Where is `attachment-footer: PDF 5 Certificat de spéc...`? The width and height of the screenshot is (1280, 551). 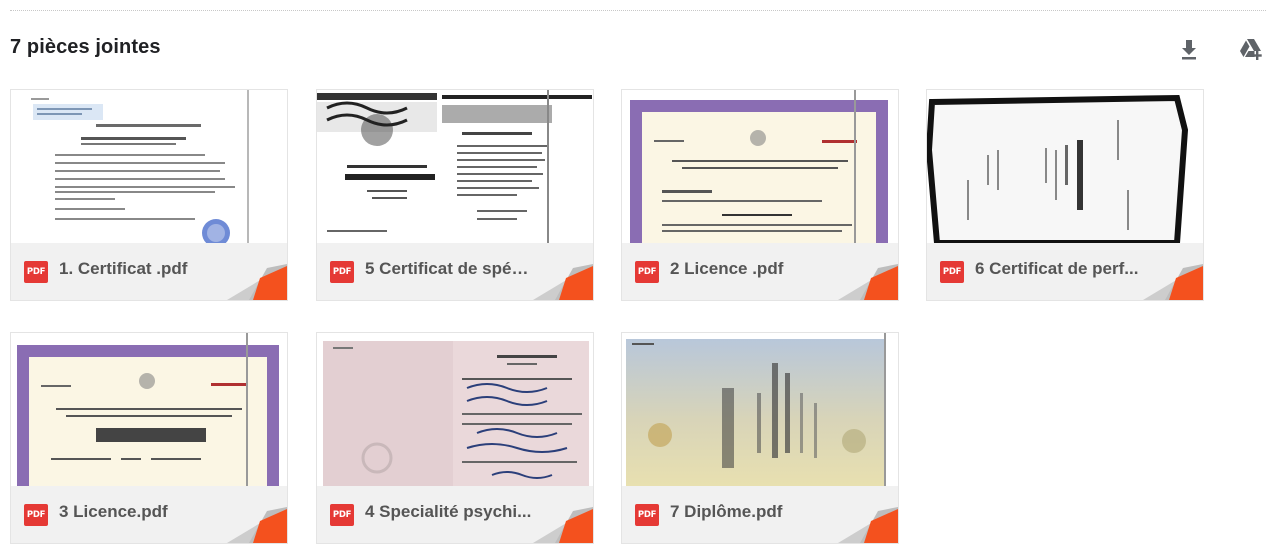 attachment-footer: PDF 5 Certificat de spéc... is located at coordinates (455, 271).